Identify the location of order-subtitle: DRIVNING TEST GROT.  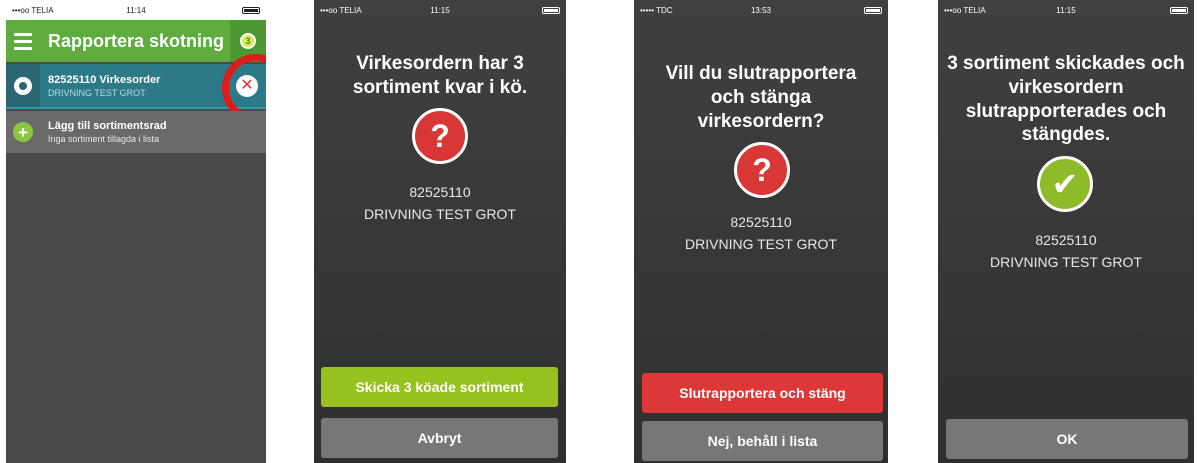
(97, 92).